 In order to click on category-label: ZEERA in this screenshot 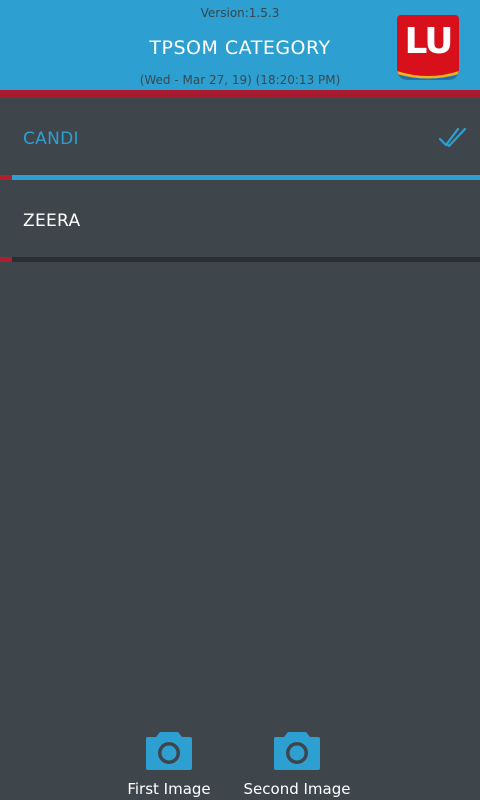, I will do `click(52, 221)`.